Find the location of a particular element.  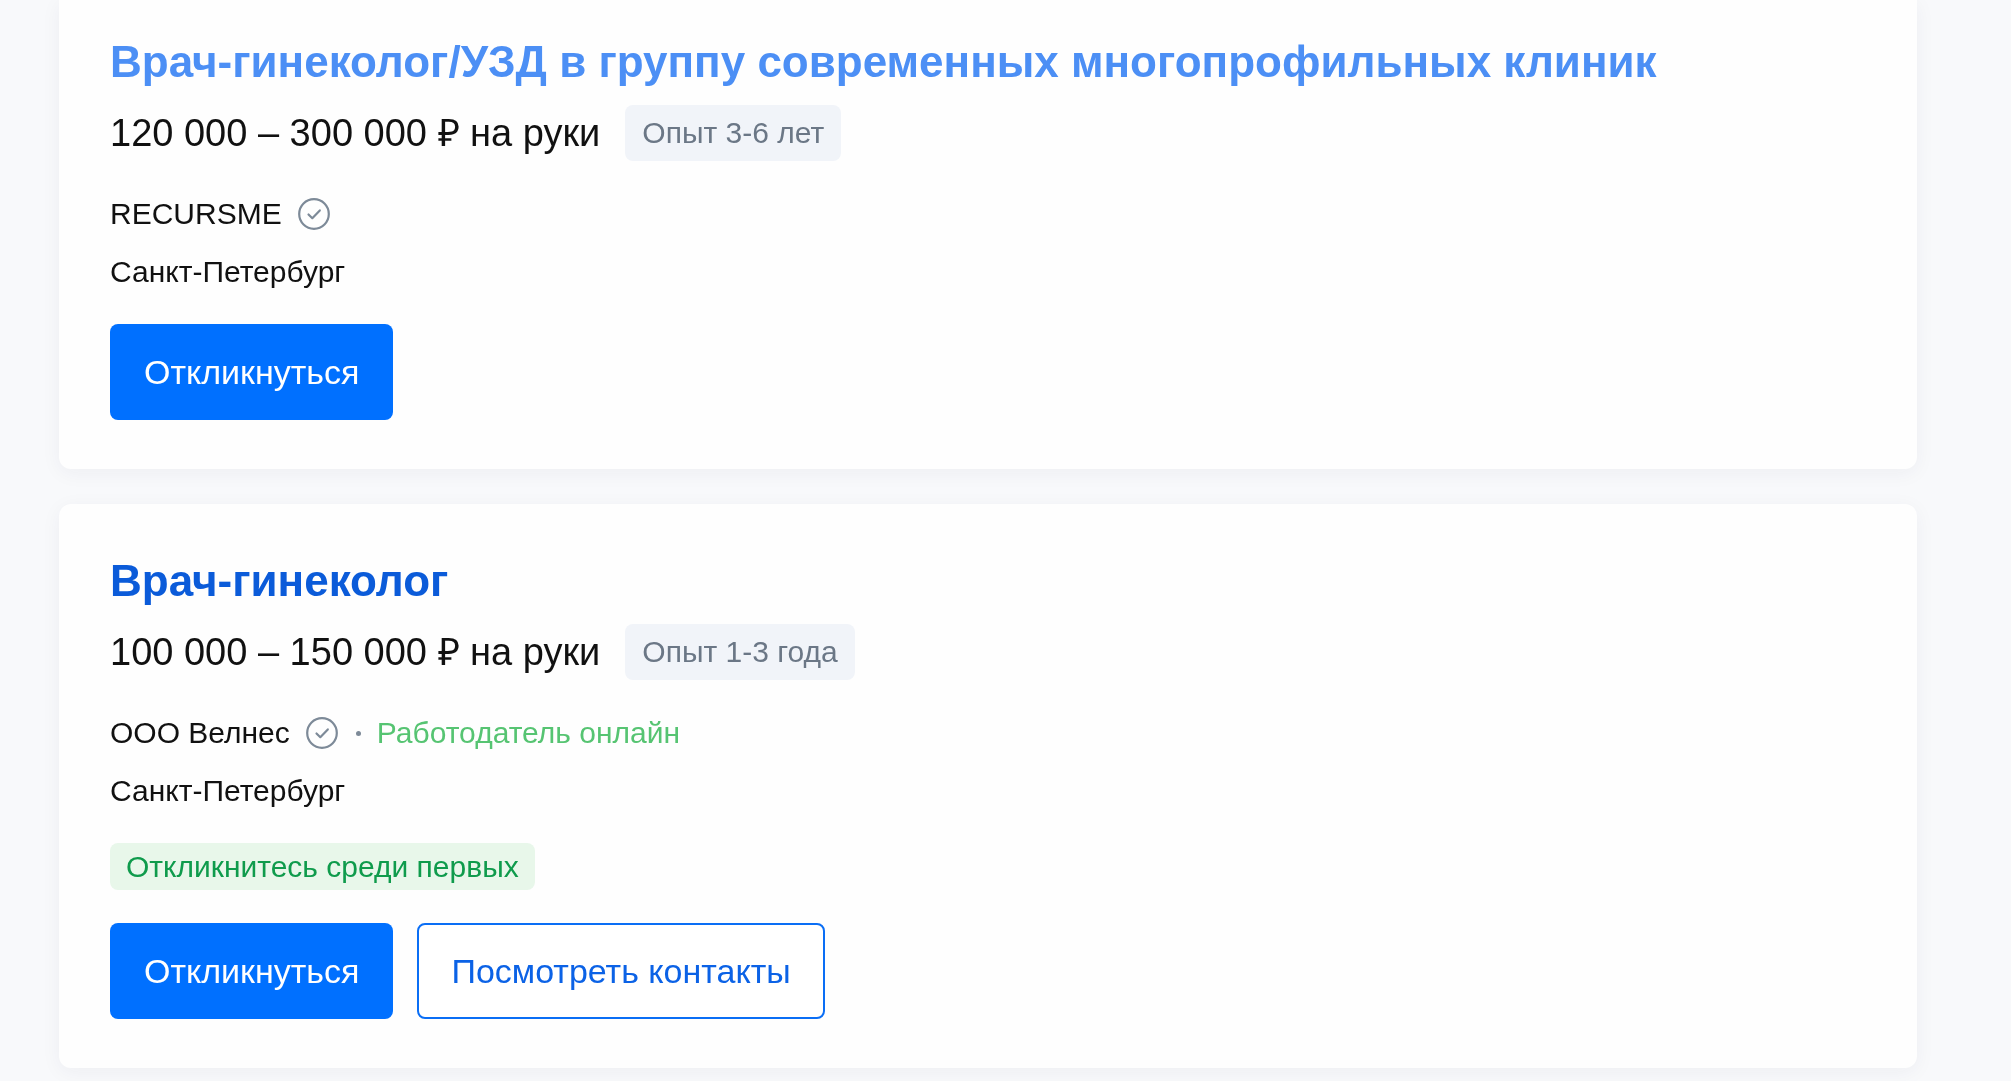

vacancy-title-link: Врач-гинеколог/УЗД в группу современных многопрофильных клиник is located at coordinates (883, 62).